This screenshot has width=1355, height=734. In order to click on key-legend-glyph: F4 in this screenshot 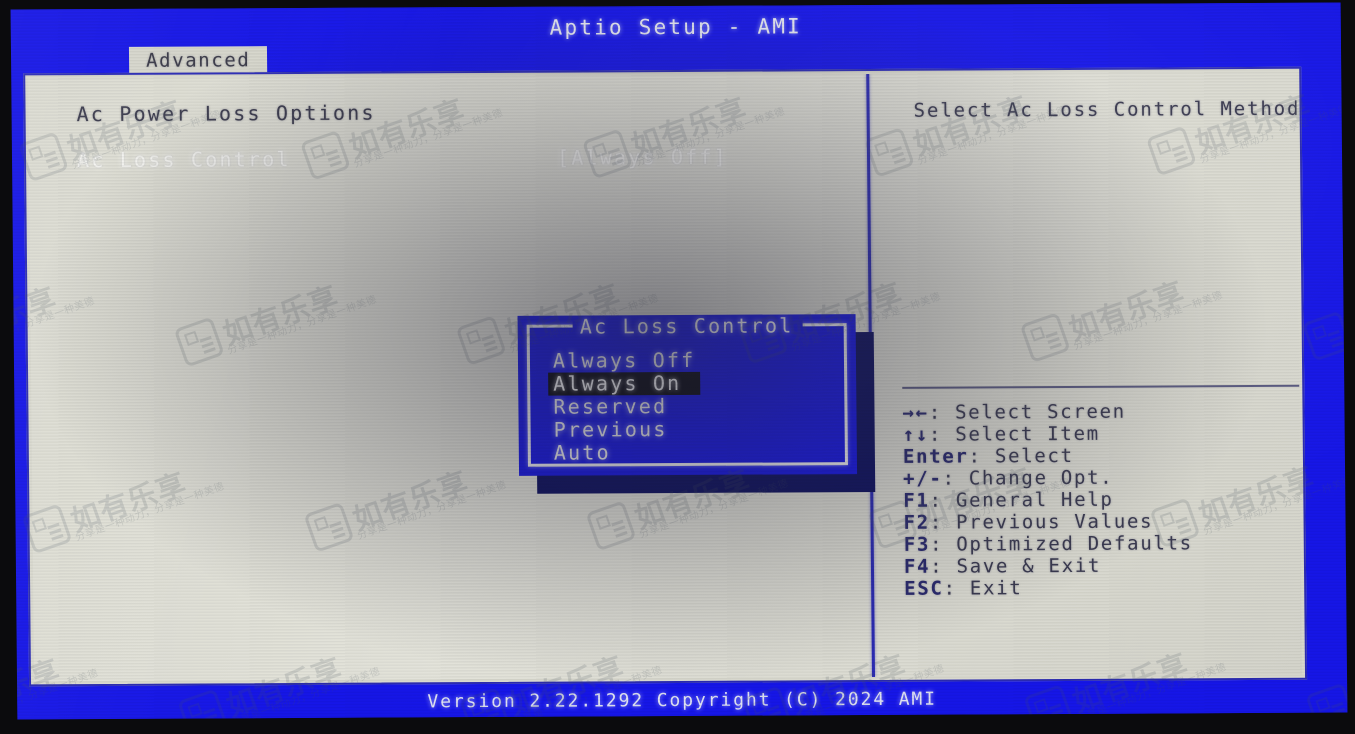, I will do `click(917, 566)`.